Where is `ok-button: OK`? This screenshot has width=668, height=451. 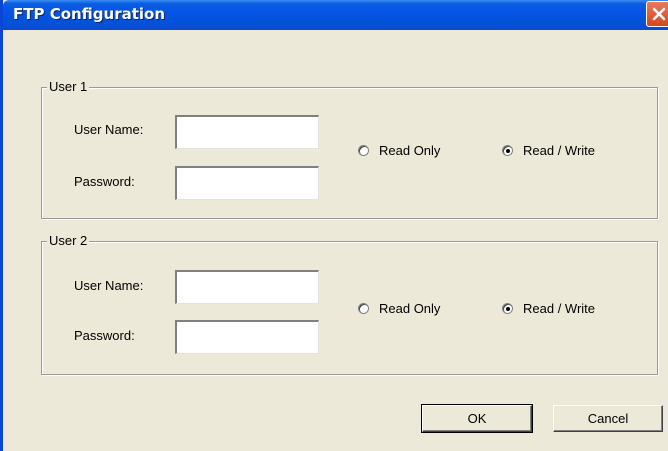 ok-button: OK is located at coordinates (477, 418).